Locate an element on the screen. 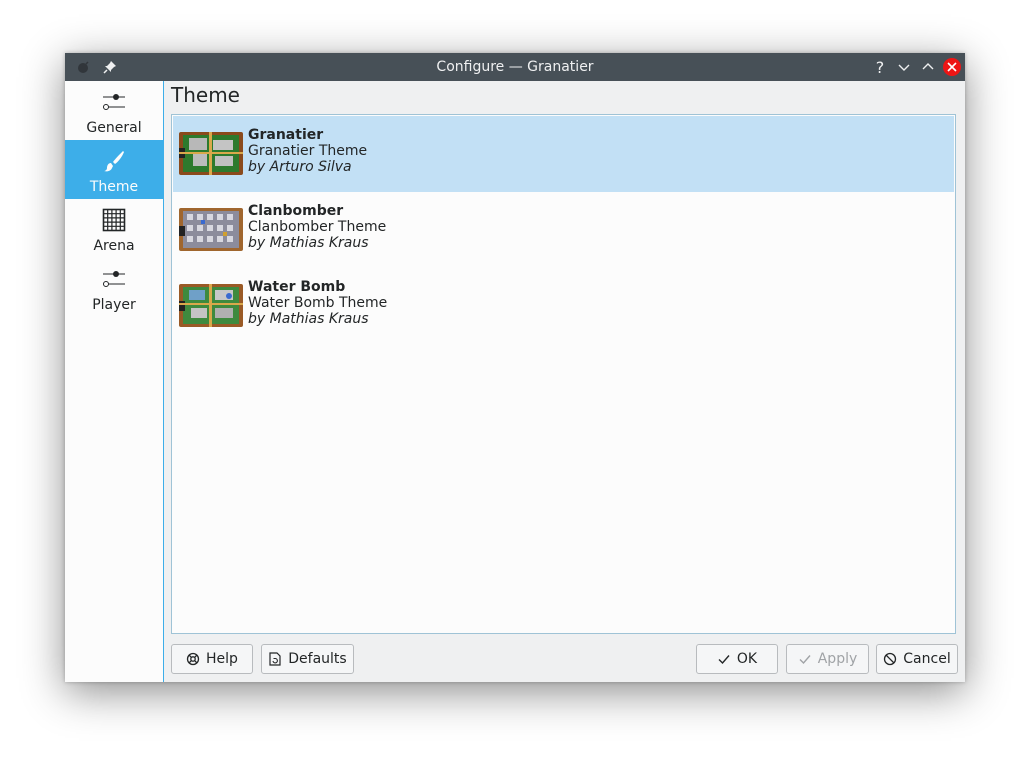 This screenshot has height=759, width=1030. minimize-button is located at coordinates (904, 67).